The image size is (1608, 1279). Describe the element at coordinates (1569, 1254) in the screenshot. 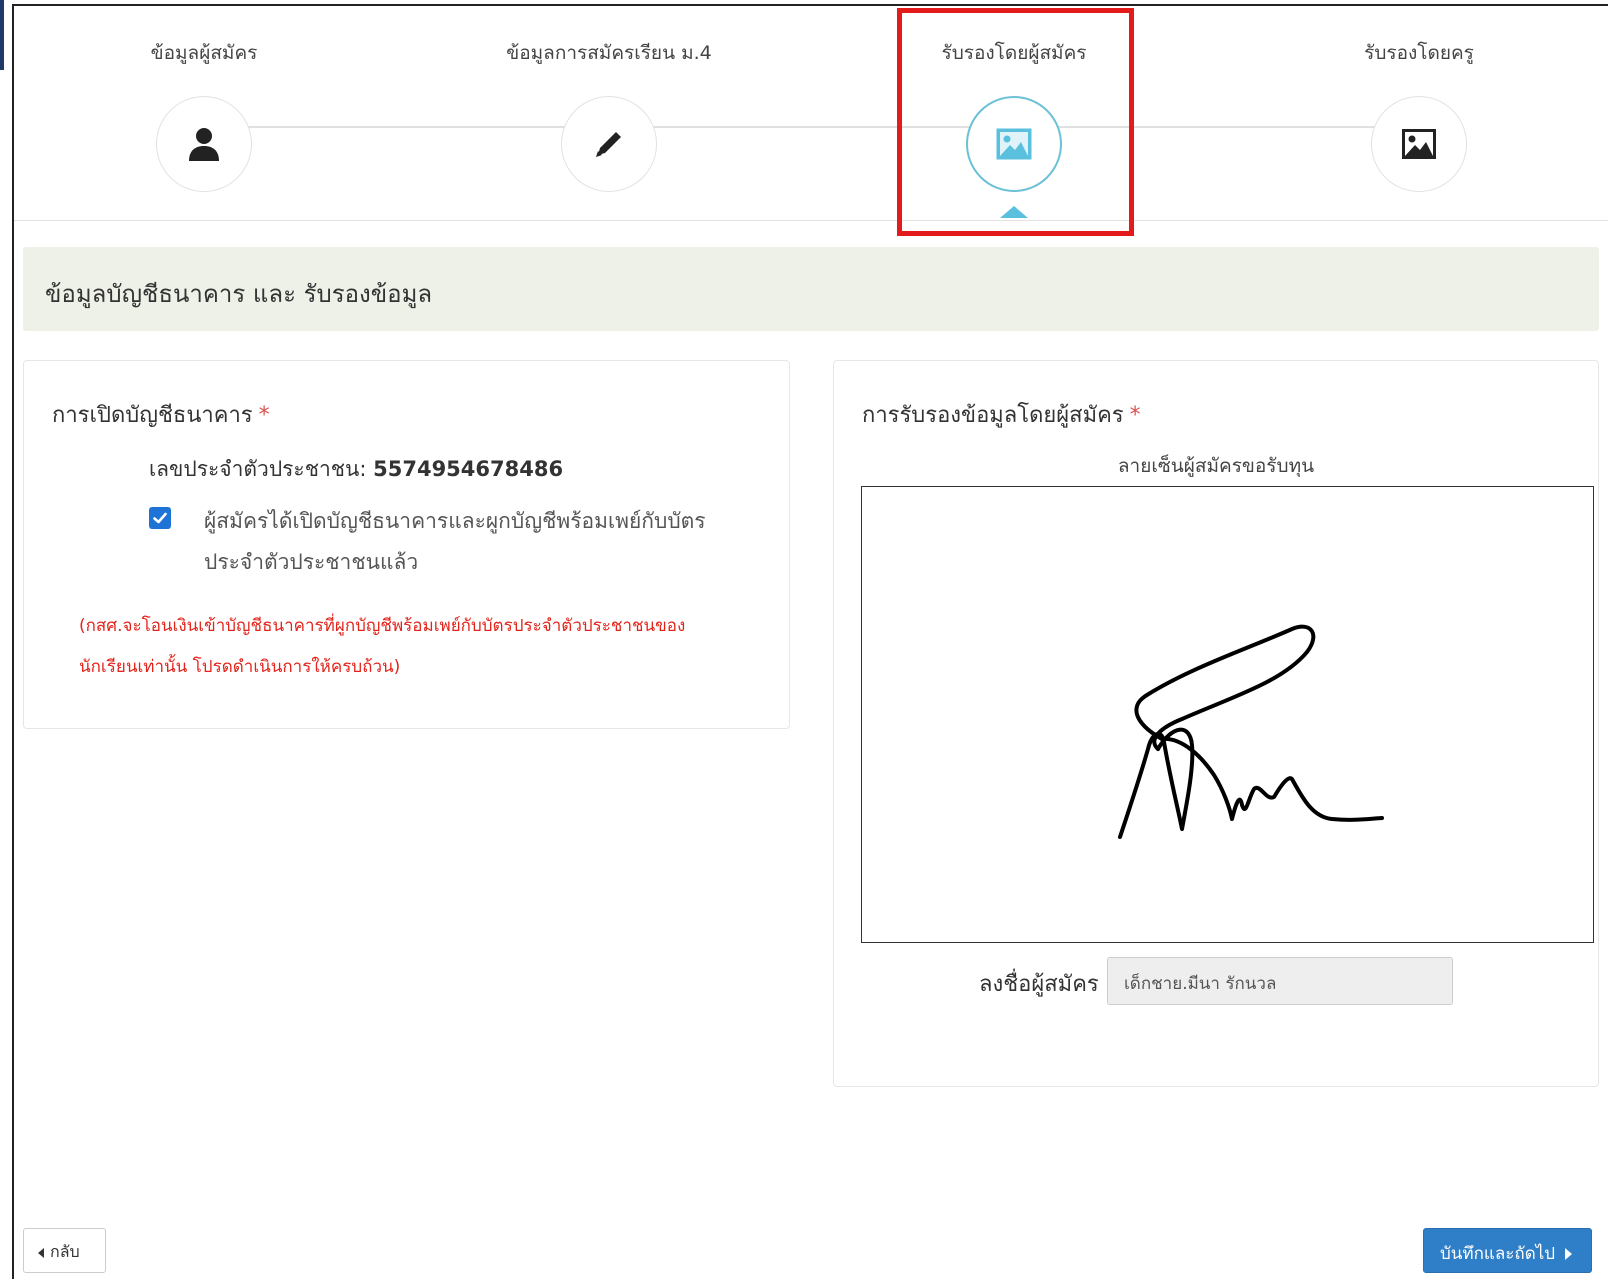

I see `caret-right-icon` at that location.